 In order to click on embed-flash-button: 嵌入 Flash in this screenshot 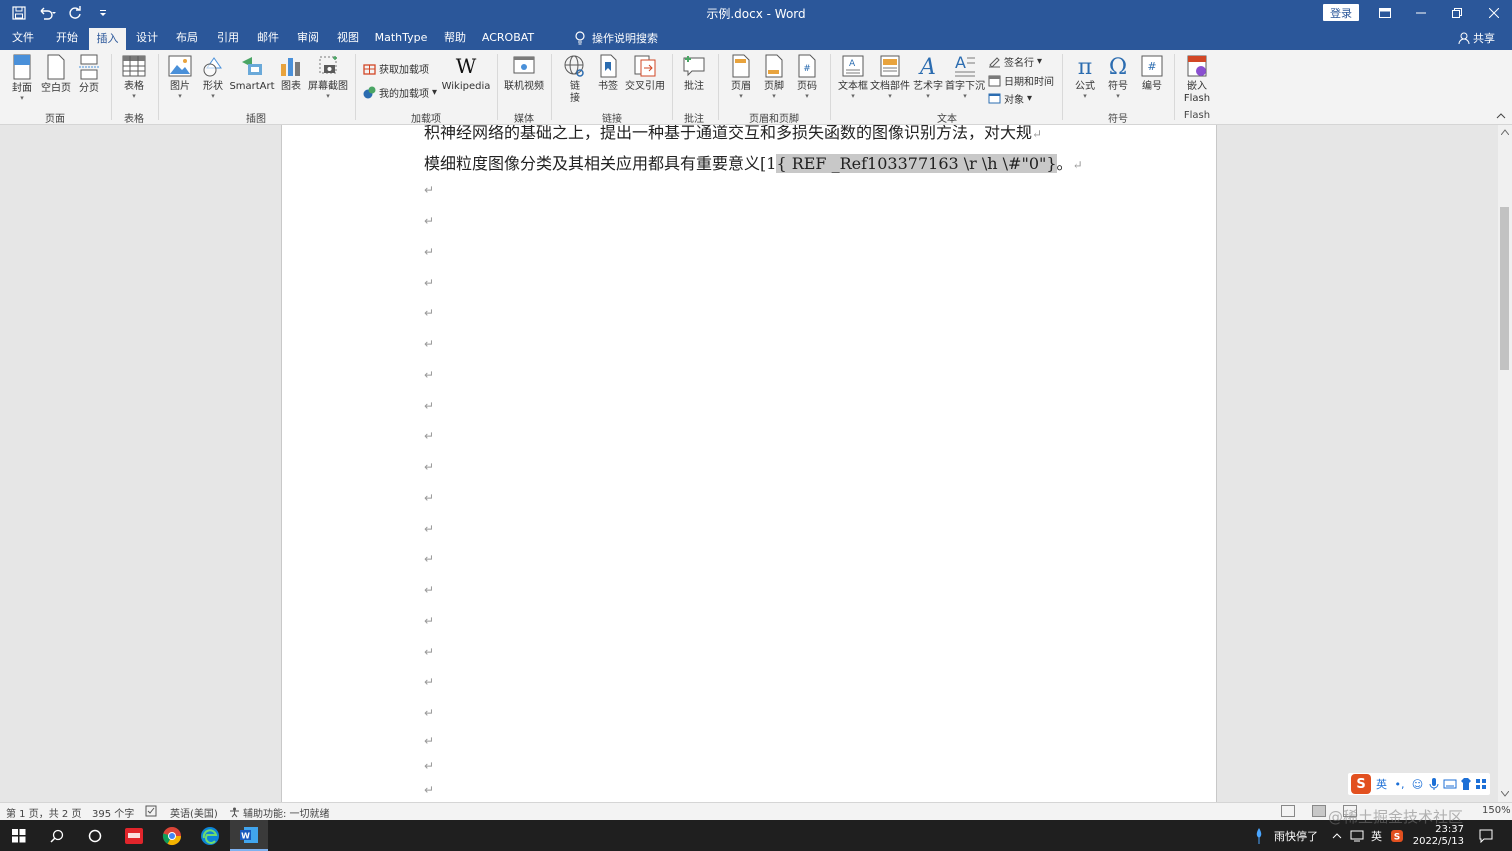, I will do `click(1197, 79)`.